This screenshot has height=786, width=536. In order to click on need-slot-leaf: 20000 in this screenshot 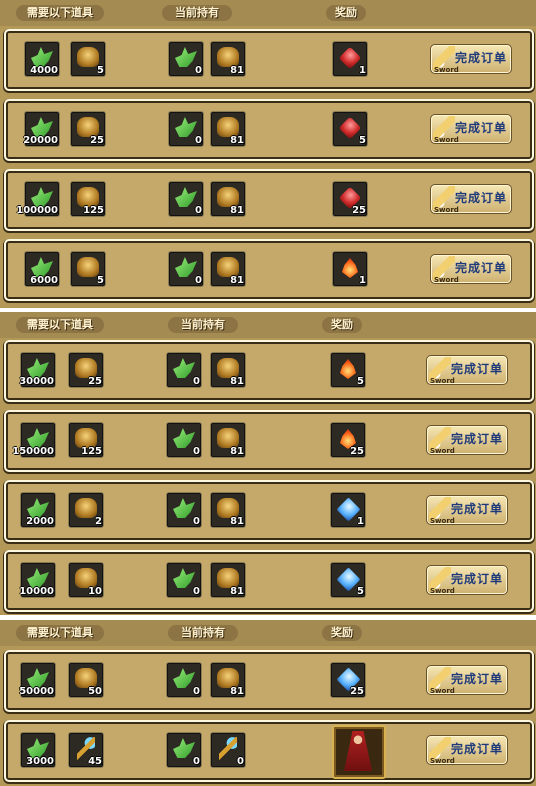, I will do `click(41, 129)`.